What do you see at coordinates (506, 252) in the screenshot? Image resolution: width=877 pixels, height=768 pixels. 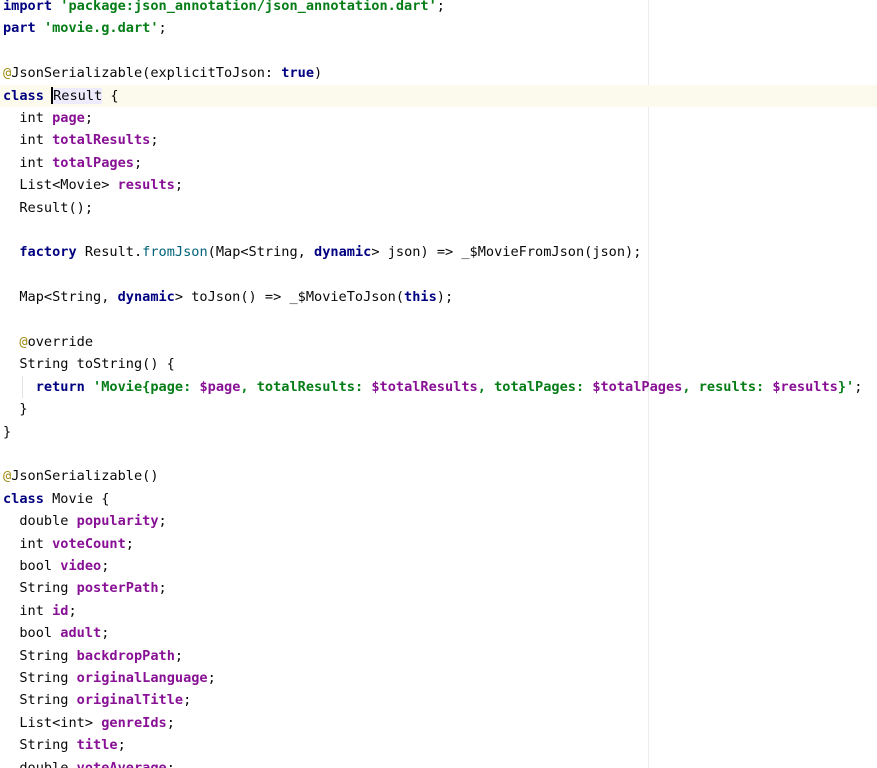 I see `code-token: > json) => _$MovieFromJson(json);` at bounding box center [506, 252].